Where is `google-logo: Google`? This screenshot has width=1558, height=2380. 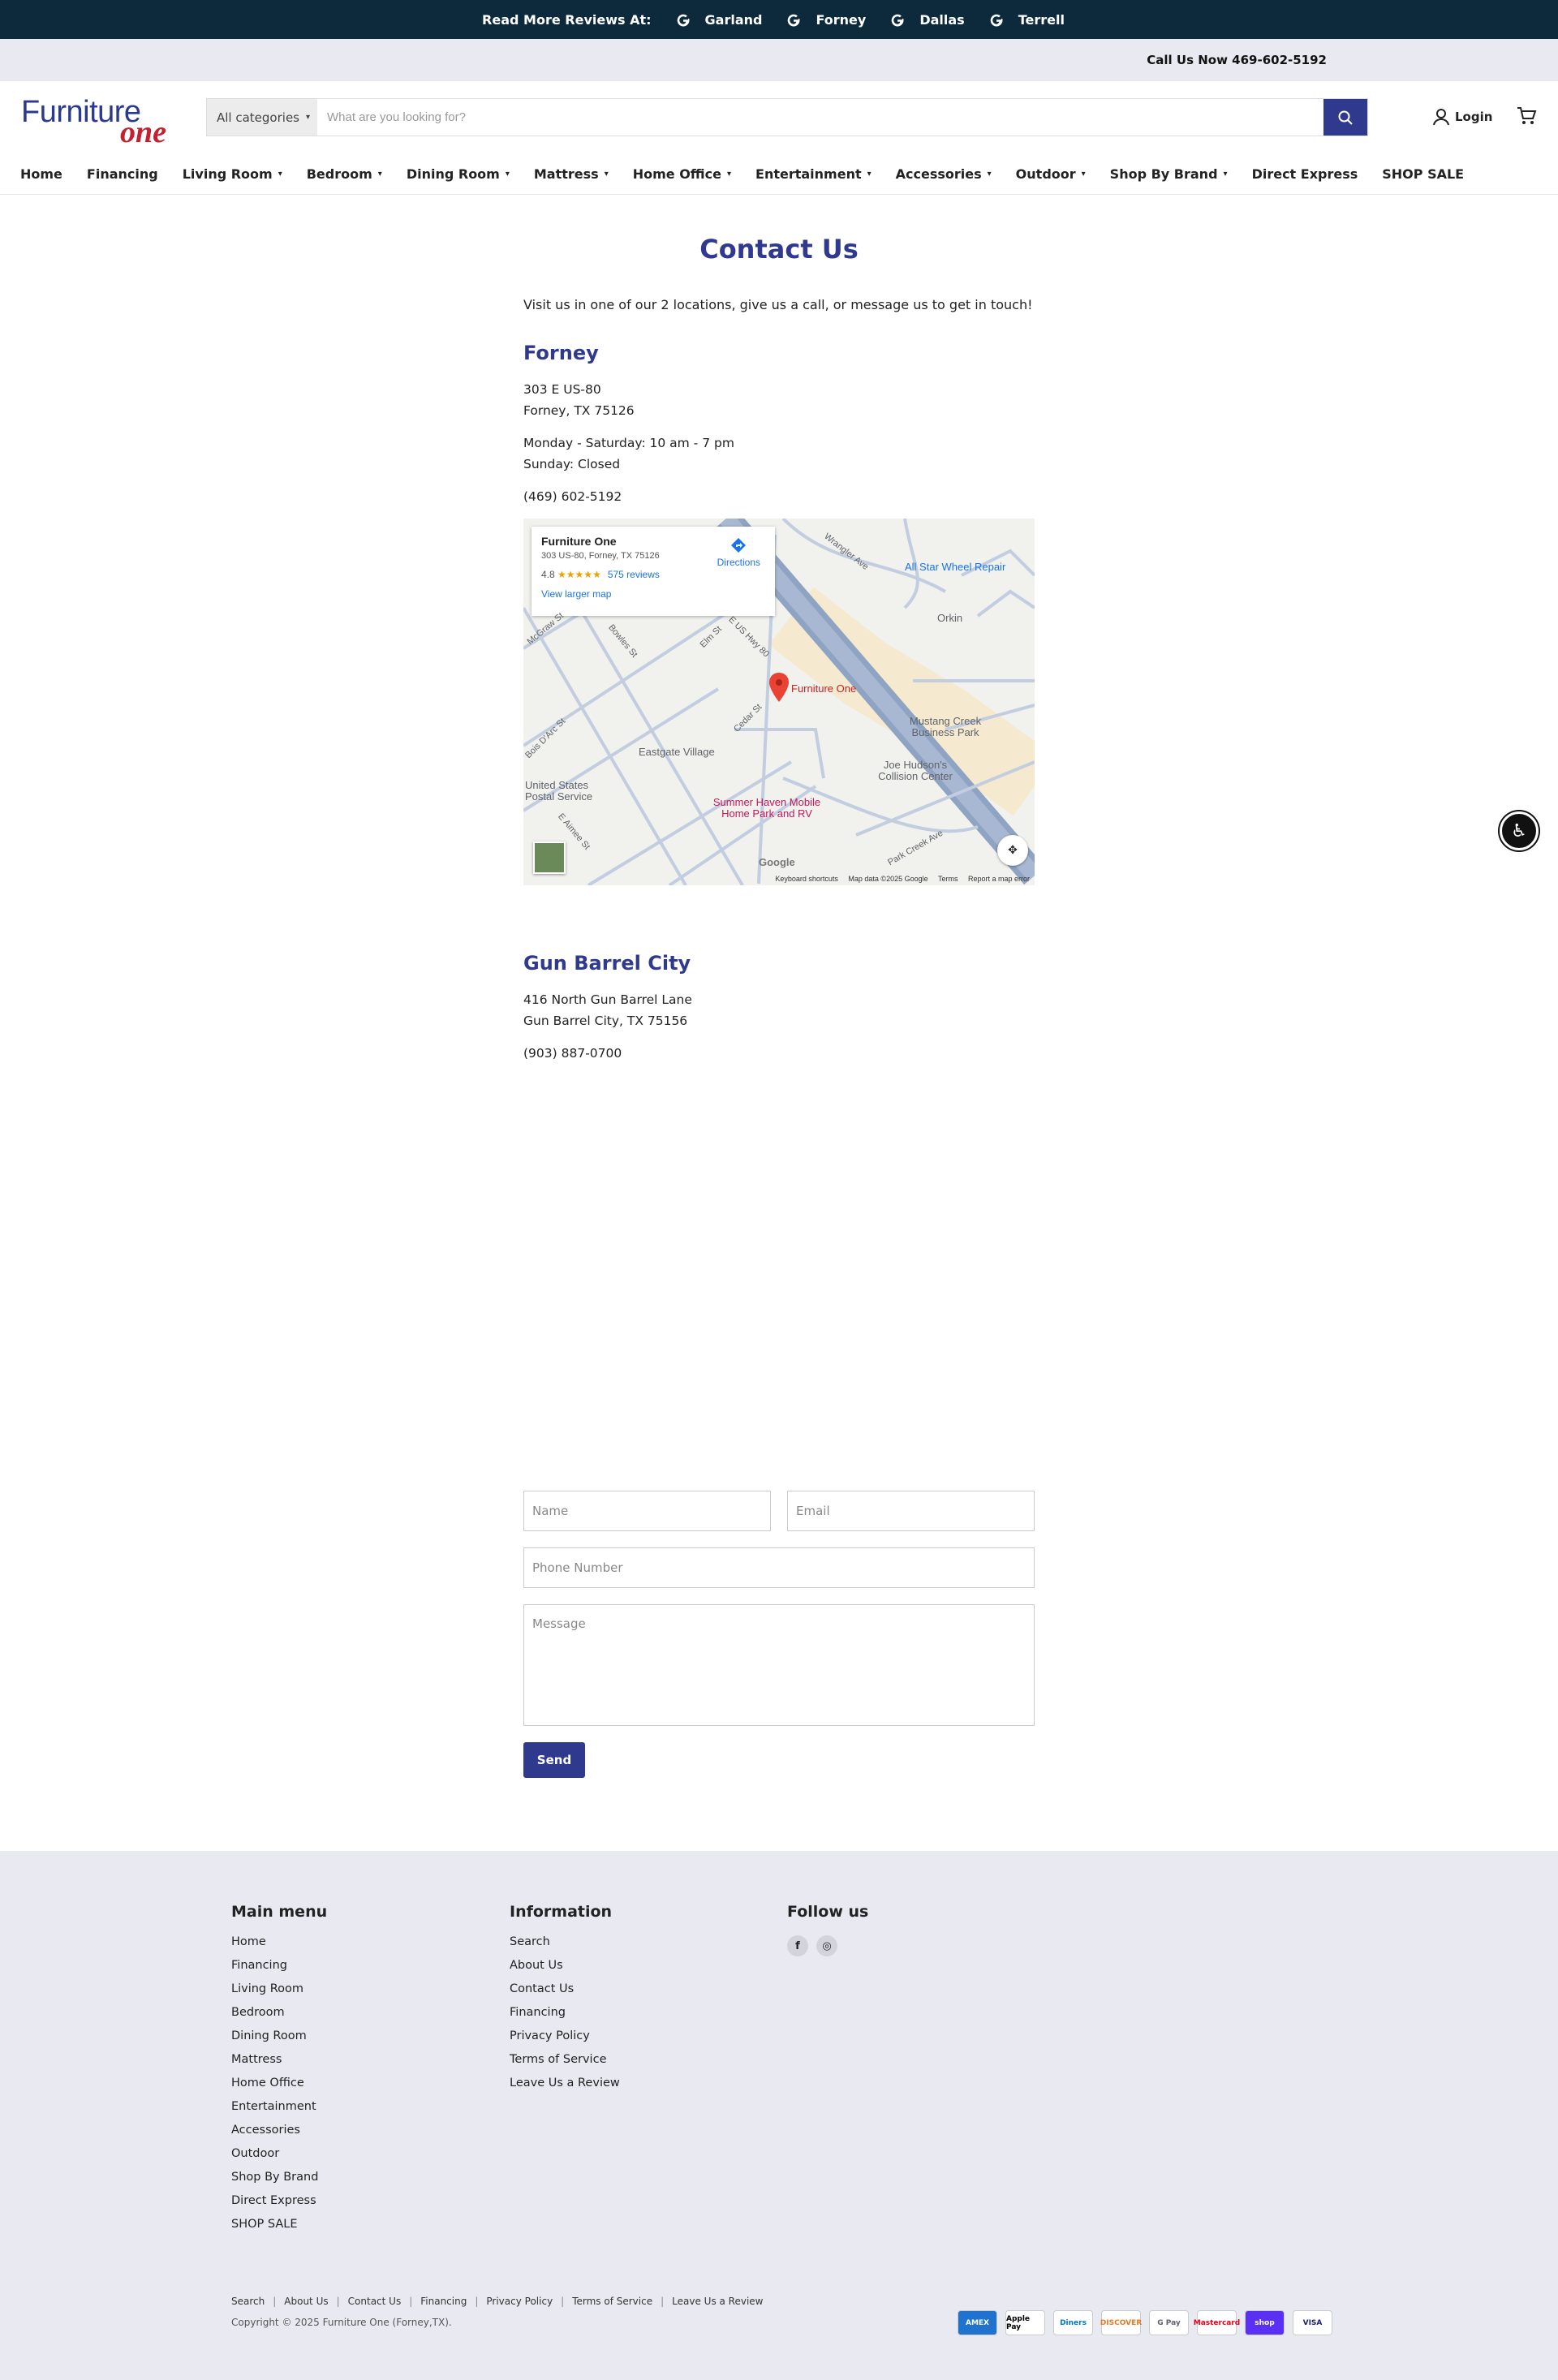
google-logo: Google is located at coordinates (777, 862).